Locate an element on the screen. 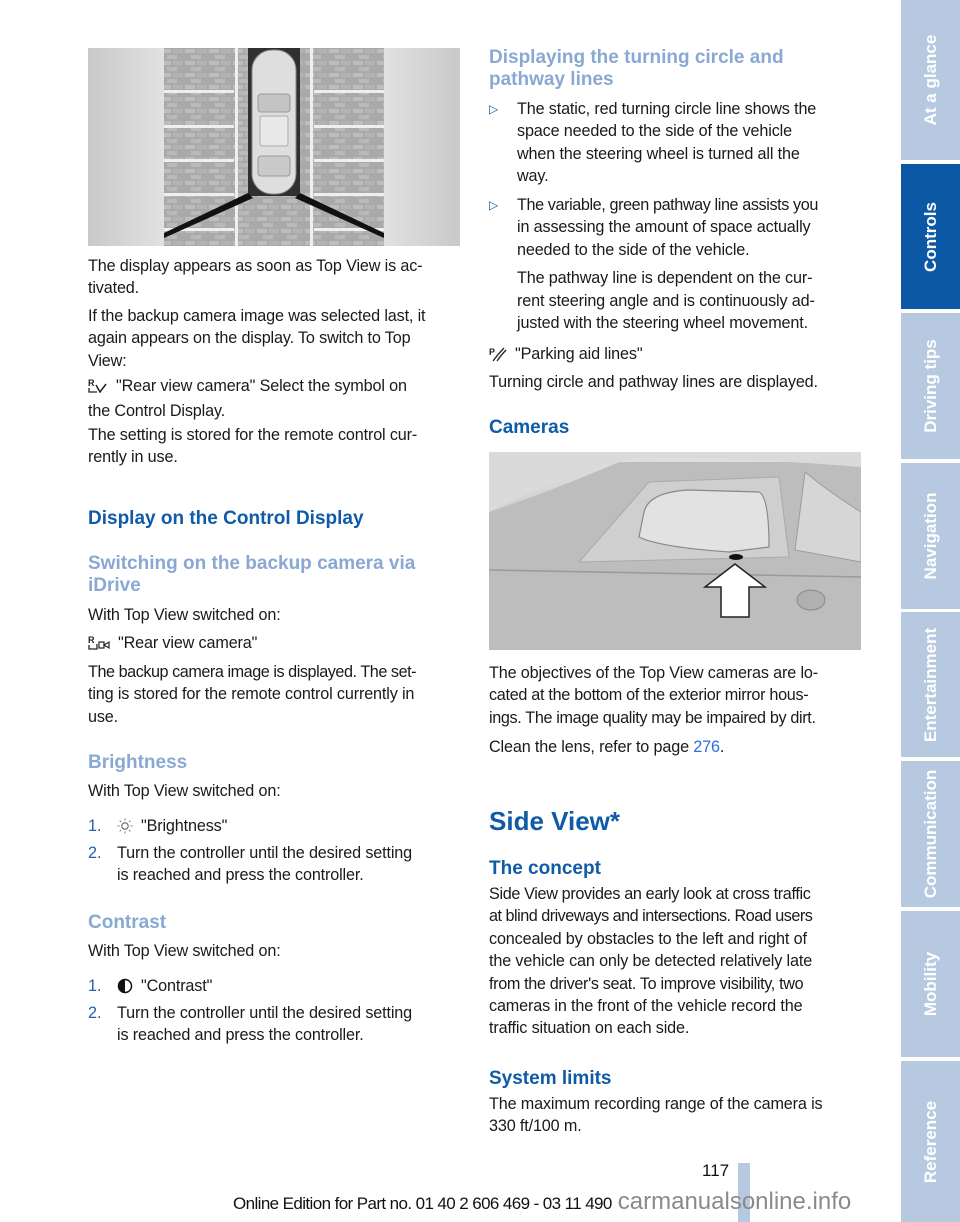 The height and width of the screenshot is (1222, 960). tab-label: Controls is located at coordinates (930, 236).